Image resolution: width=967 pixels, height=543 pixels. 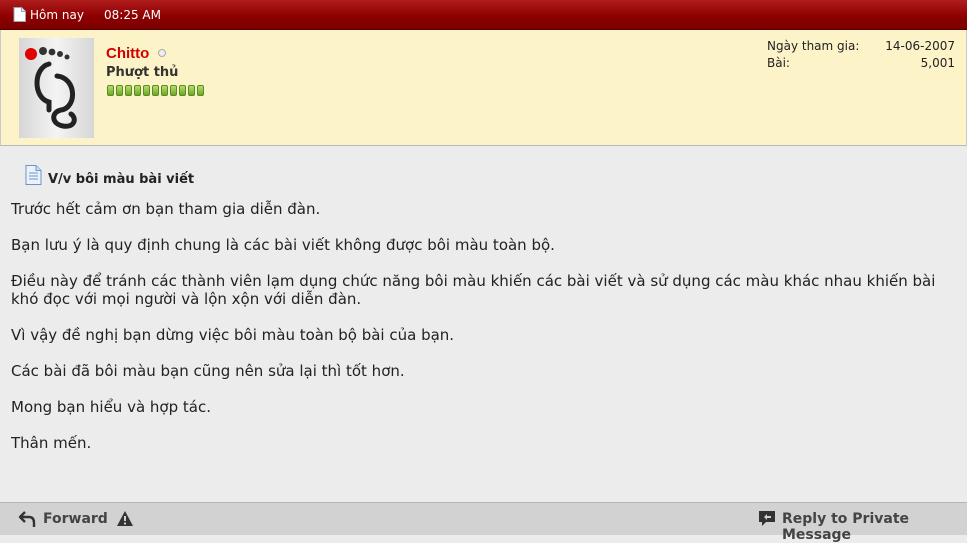 I want to click on join-date-value: 14-06-2007, so click(x=920, y=46).